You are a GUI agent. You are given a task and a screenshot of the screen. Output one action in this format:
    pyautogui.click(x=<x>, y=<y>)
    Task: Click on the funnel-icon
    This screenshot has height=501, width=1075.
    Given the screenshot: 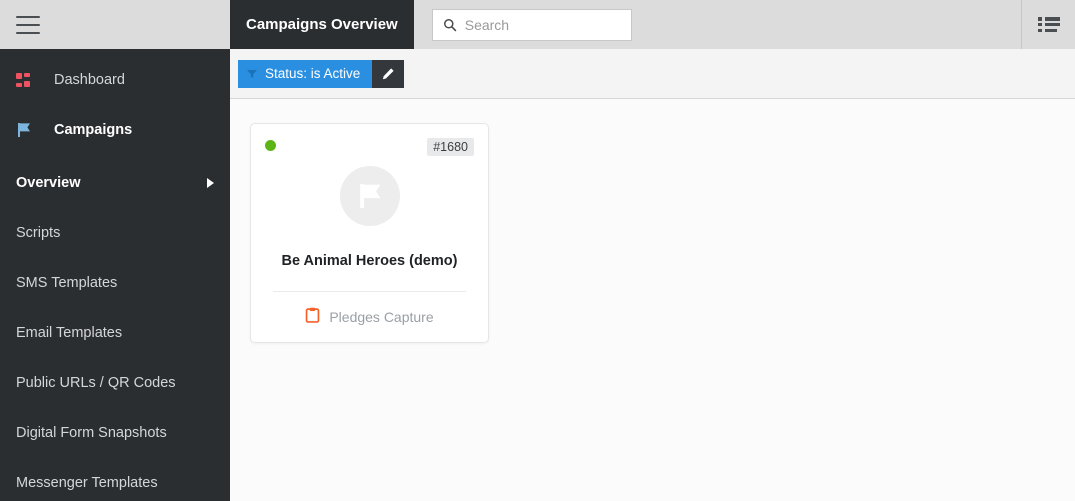 What is the action you would take?
    pyautogui.click(x=252, y=74)
    